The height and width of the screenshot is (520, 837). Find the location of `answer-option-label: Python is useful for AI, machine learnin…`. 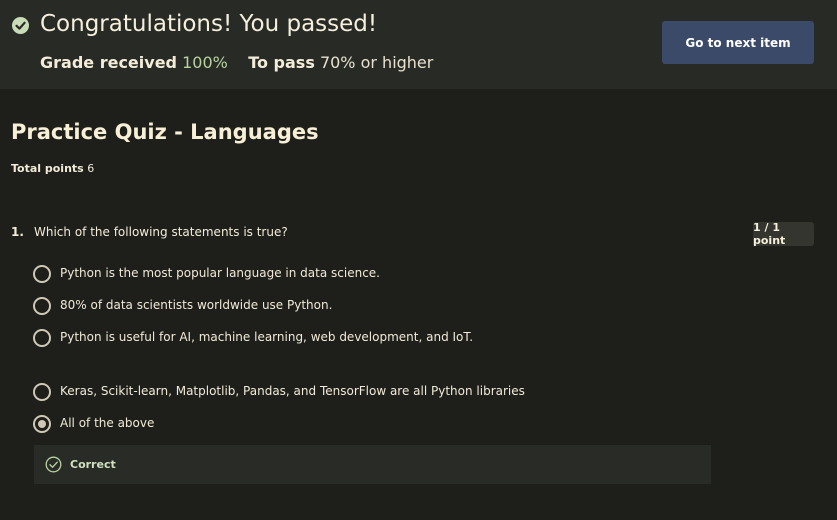

answer-option-label: Python is useful for AI, machine learnin… is located at coordinates (267, 337).